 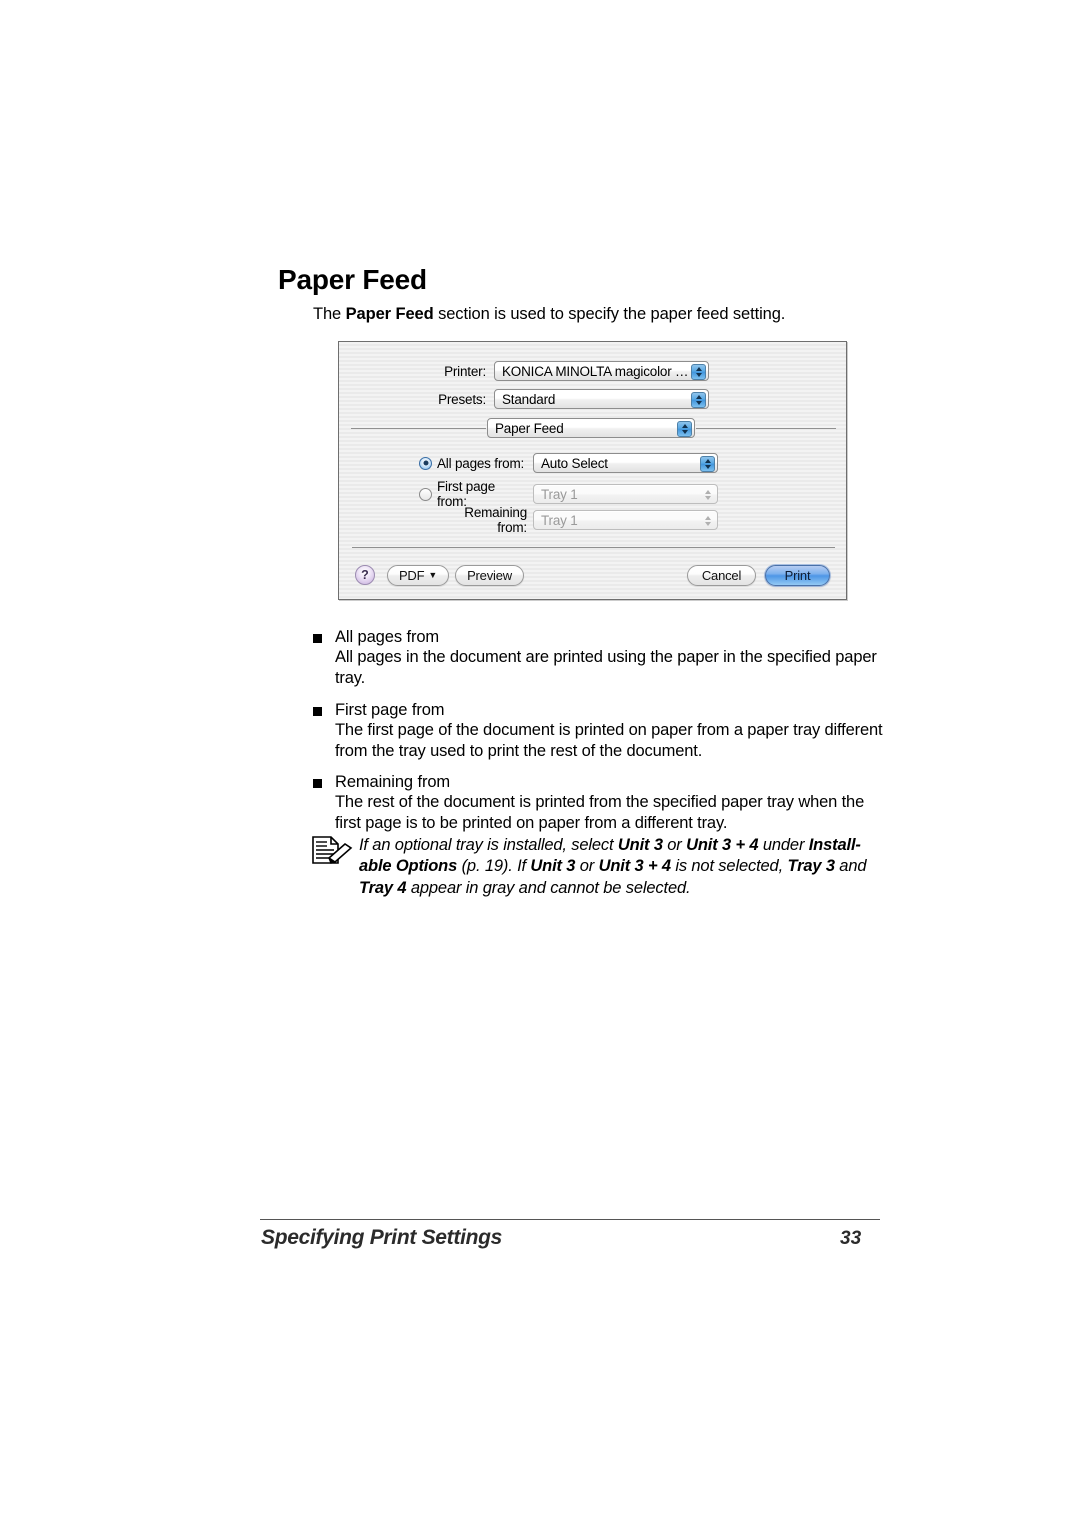 I want to click on divider-left, so click(x=418, y=428).